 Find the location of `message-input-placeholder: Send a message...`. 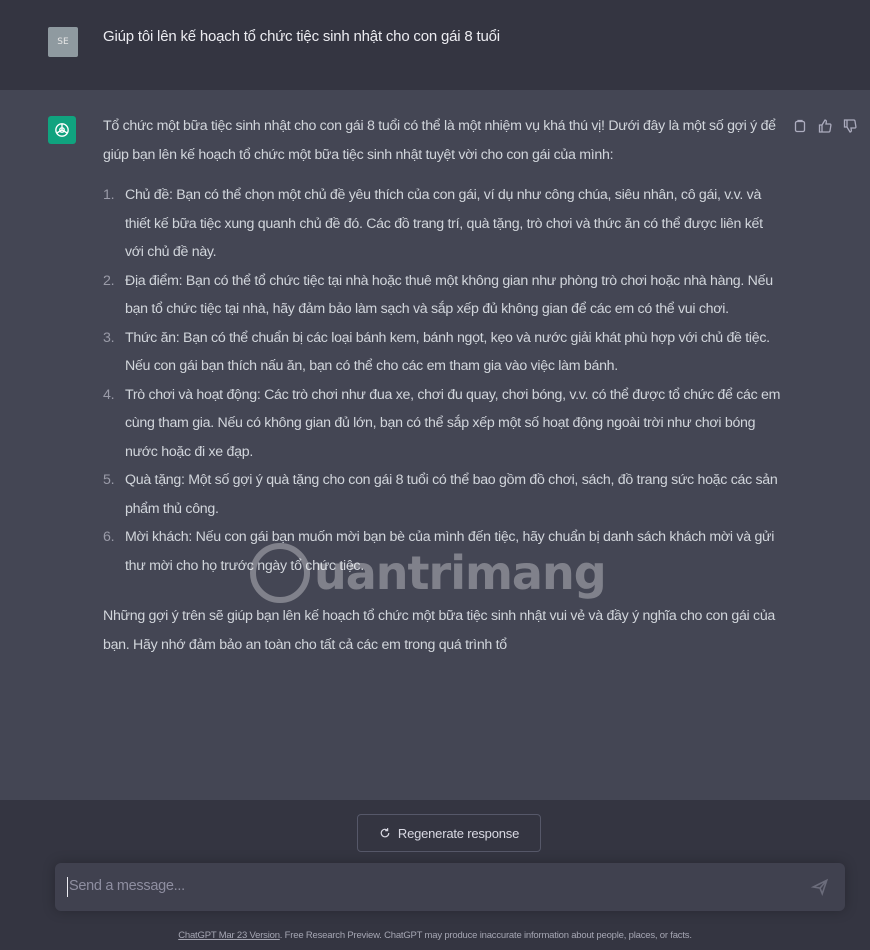

message-input-placeholder: Send a message... is located at coordinates (127, 886).